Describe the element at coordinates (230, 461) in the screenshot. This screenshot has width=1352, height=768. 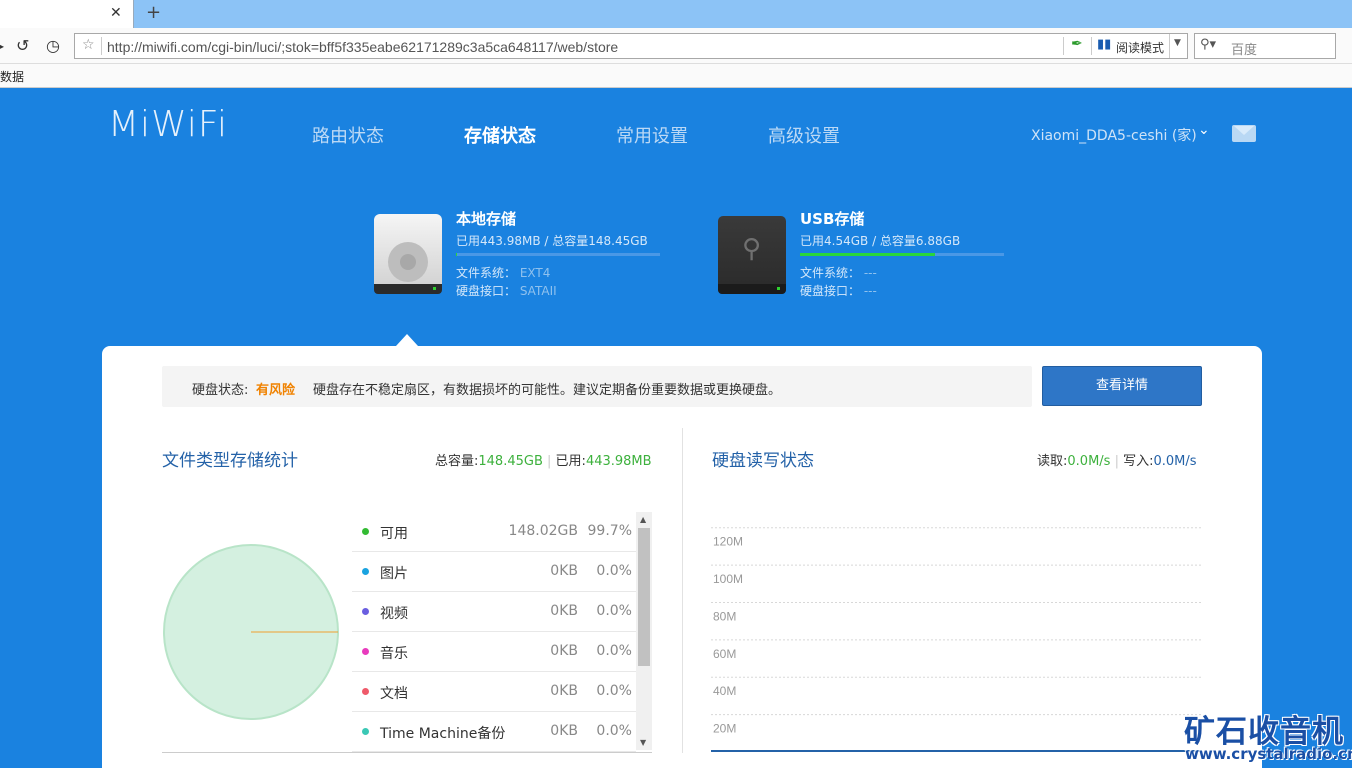
I see `file-stats-title: 文件类型存储统计` at that location.